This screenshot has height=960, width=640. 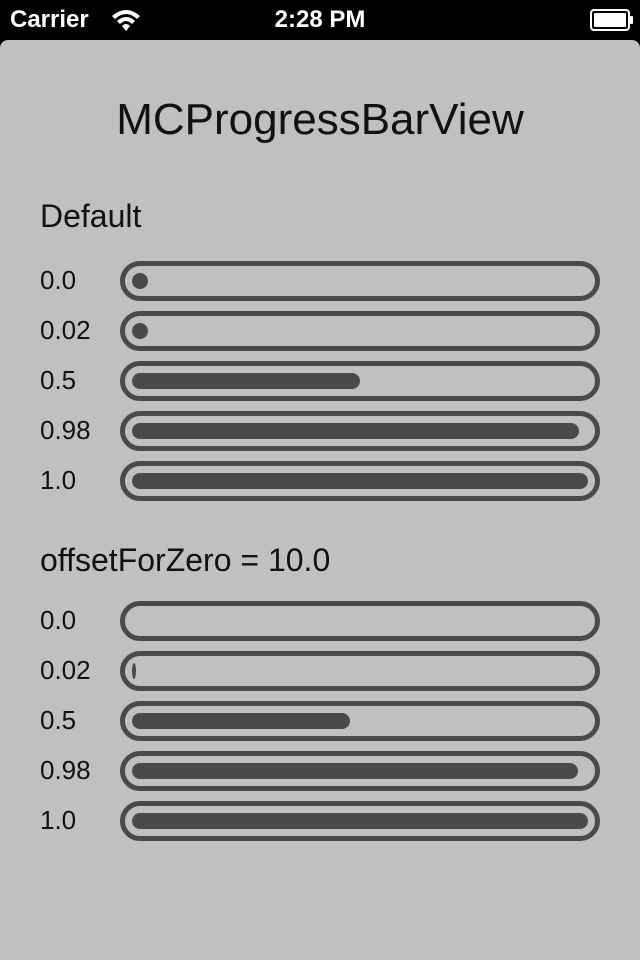 I want to click on section-title-offset: offsetForZero = 10.0, so click(x=185, y=560).